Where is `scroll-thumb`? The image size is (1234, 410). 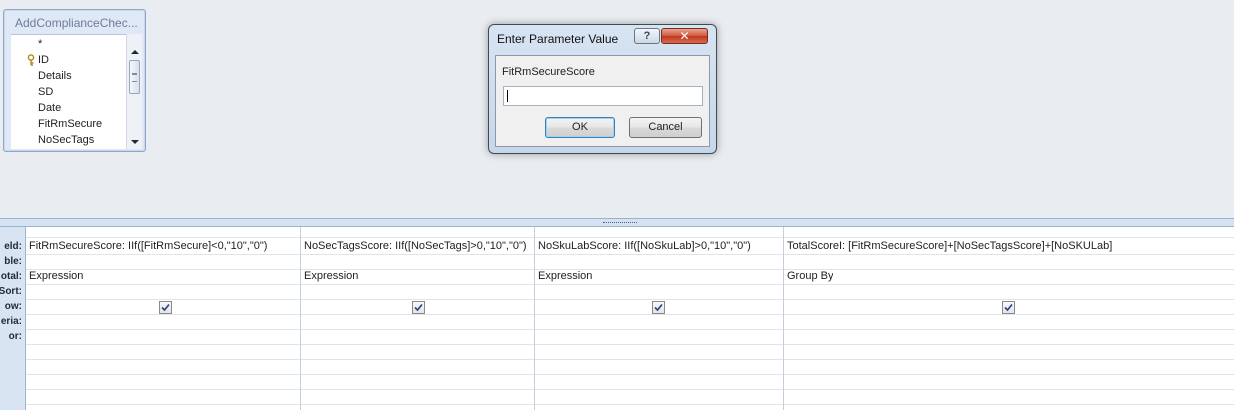
scroll-thumb is located at coordinates (134, 77).